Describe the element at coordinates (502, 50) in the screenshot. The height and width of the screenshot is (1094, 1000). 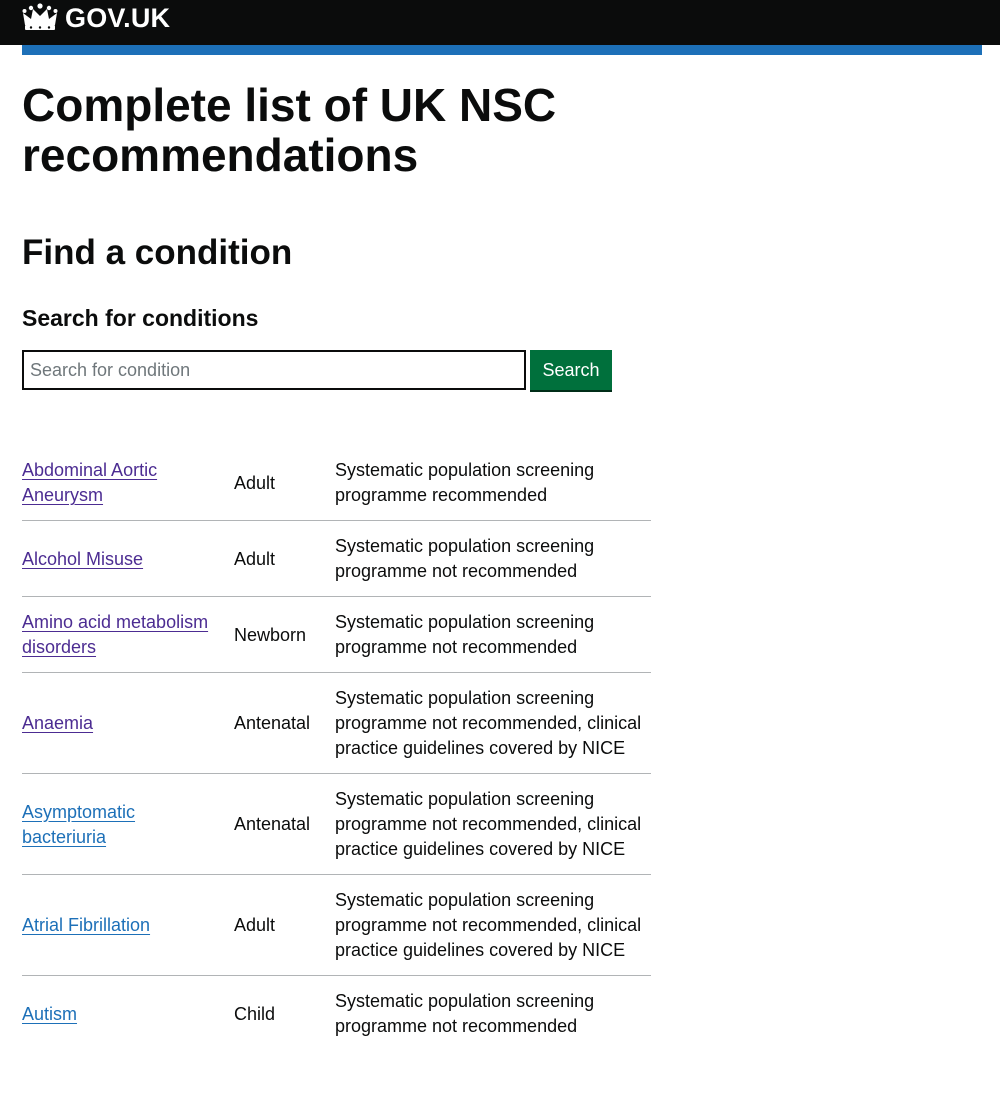
I see `header-accent-bar` at that location.